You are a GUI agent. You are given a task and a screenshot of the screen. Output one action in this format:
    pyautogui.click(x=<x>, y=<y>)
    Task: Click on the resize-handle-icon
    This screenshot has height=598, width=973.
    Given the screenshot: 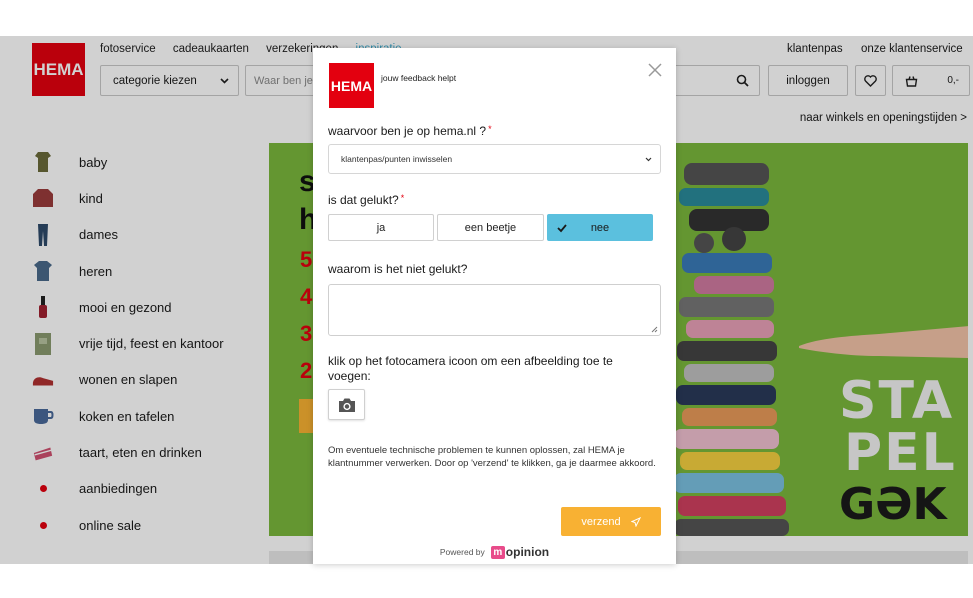 What is the action you would take?
    pyautogui.click(x=654, y=329)
    